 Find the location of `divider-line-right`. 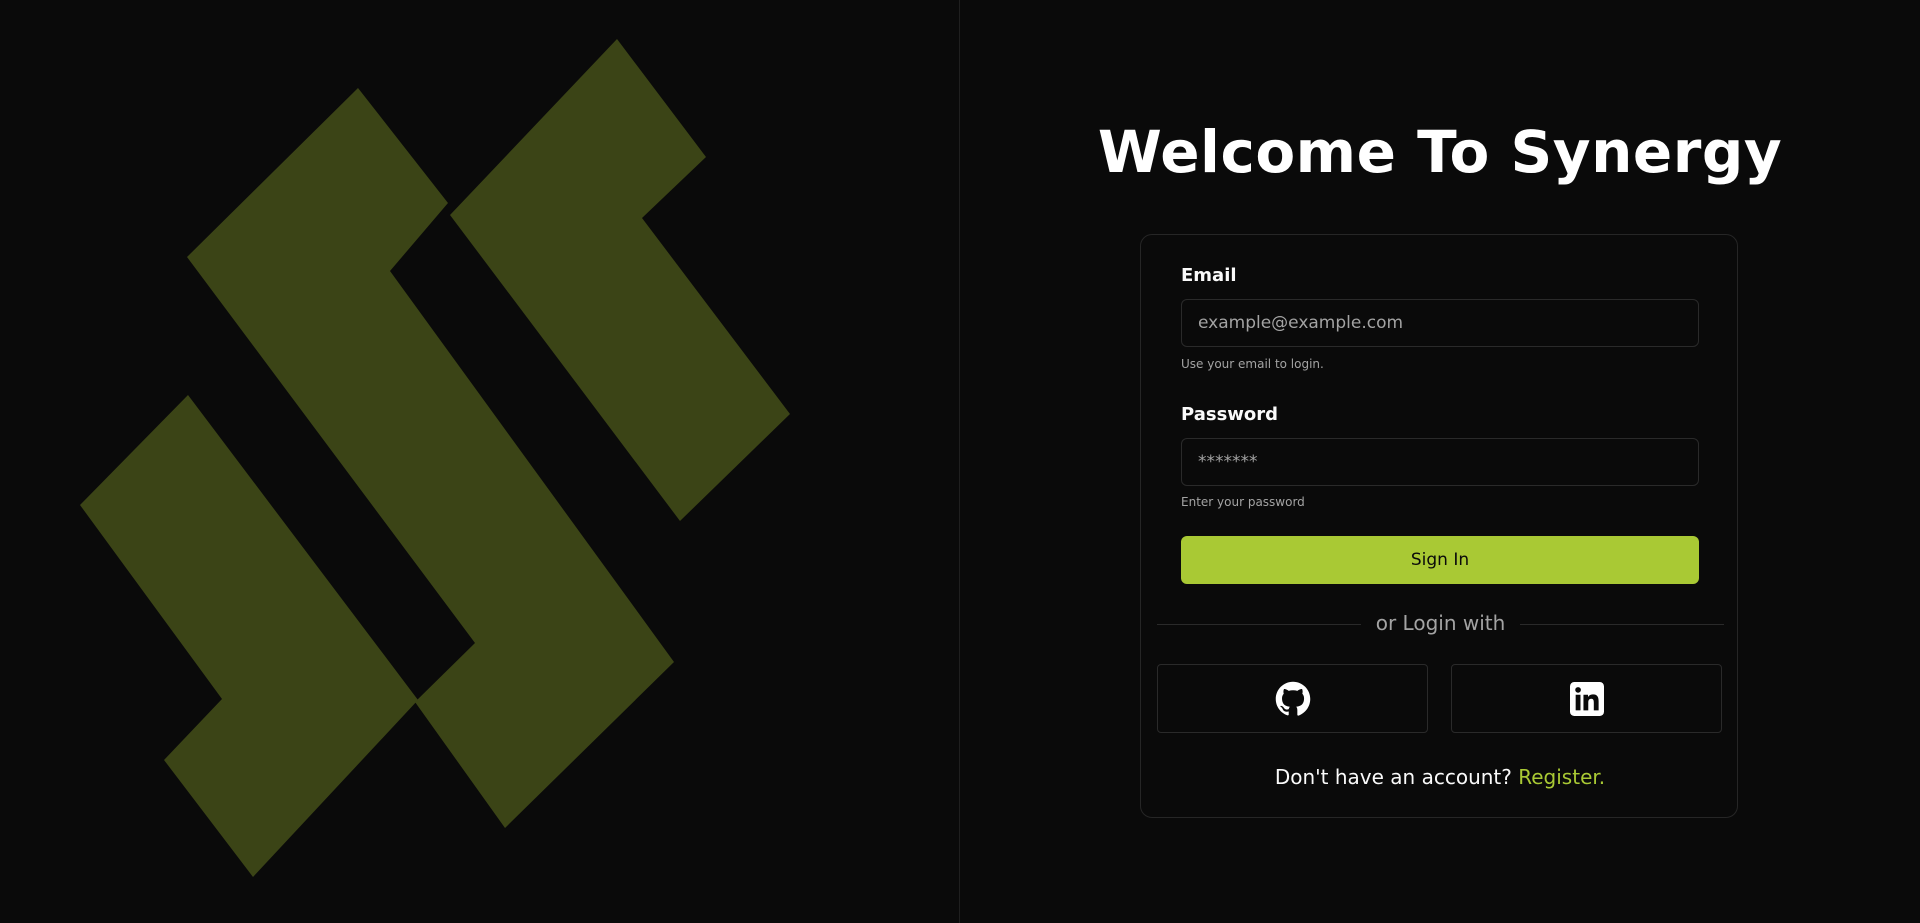

divider-line-right is located at coordinates (1622, 624).